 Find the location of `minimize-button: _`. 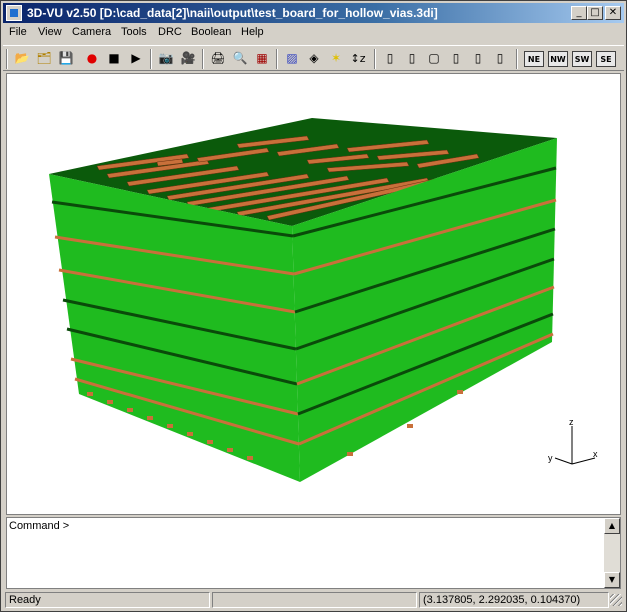

minimize-button: _ is located at coordinates (579, 13).